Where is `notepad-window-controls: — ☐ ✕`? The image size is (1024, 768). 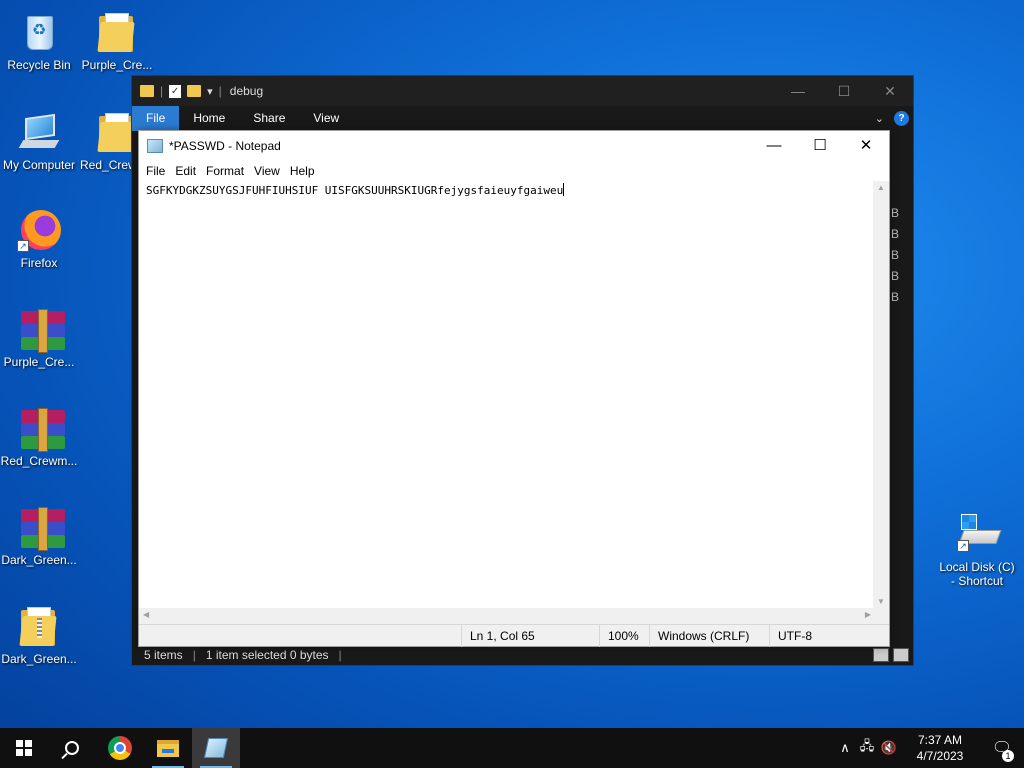 notepad-window-controls: — ☐ ✕ is located at coordinates (820, 146).